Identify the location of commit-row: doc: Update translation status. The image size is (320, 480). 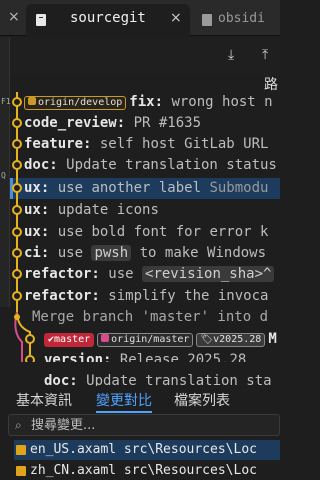
(145, 165).